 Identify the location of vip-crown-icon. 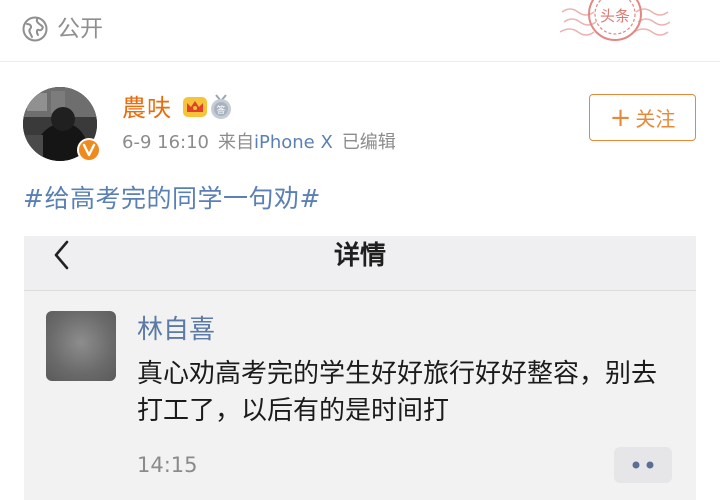
(195, 107).